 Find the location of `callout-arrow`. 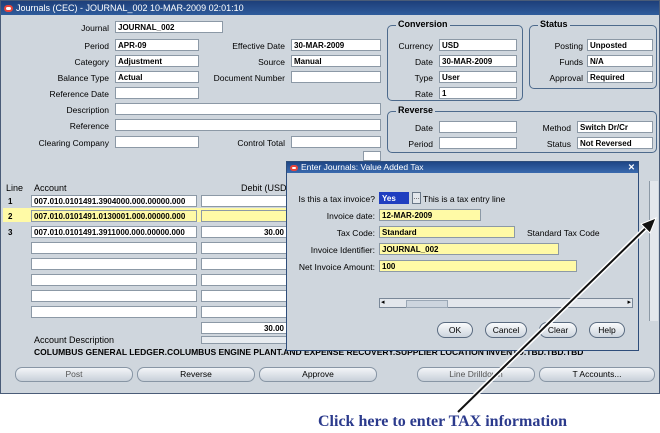

callout-arrow is located at coordinates (556, 315).